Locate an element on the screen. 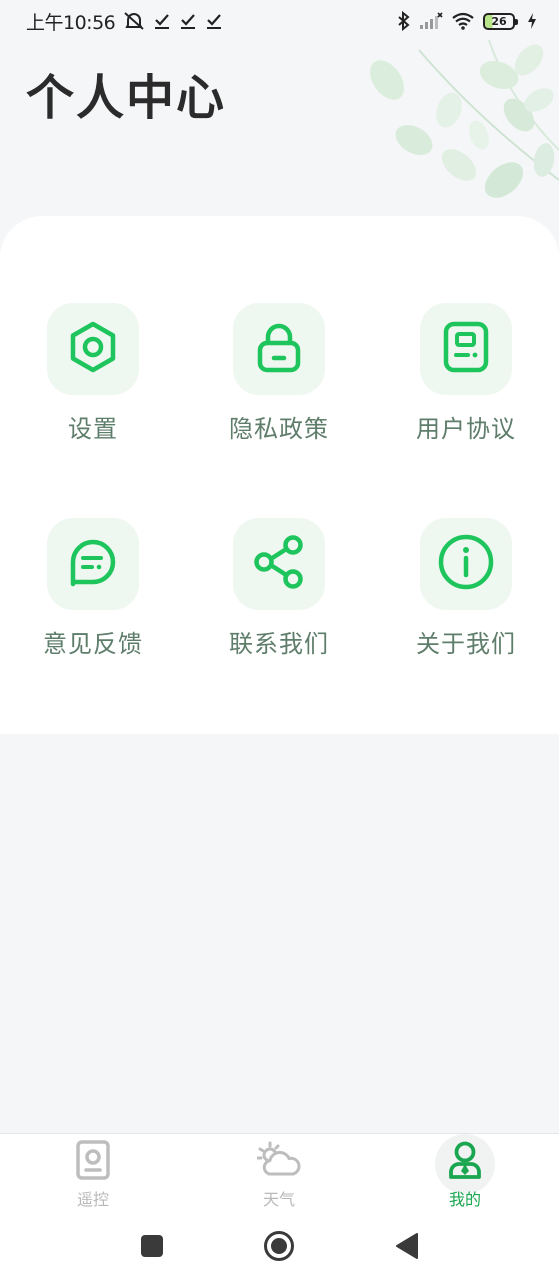 This screenshot has width=559, height=1280. status-right: 26 is located at coordinates (467, 21).